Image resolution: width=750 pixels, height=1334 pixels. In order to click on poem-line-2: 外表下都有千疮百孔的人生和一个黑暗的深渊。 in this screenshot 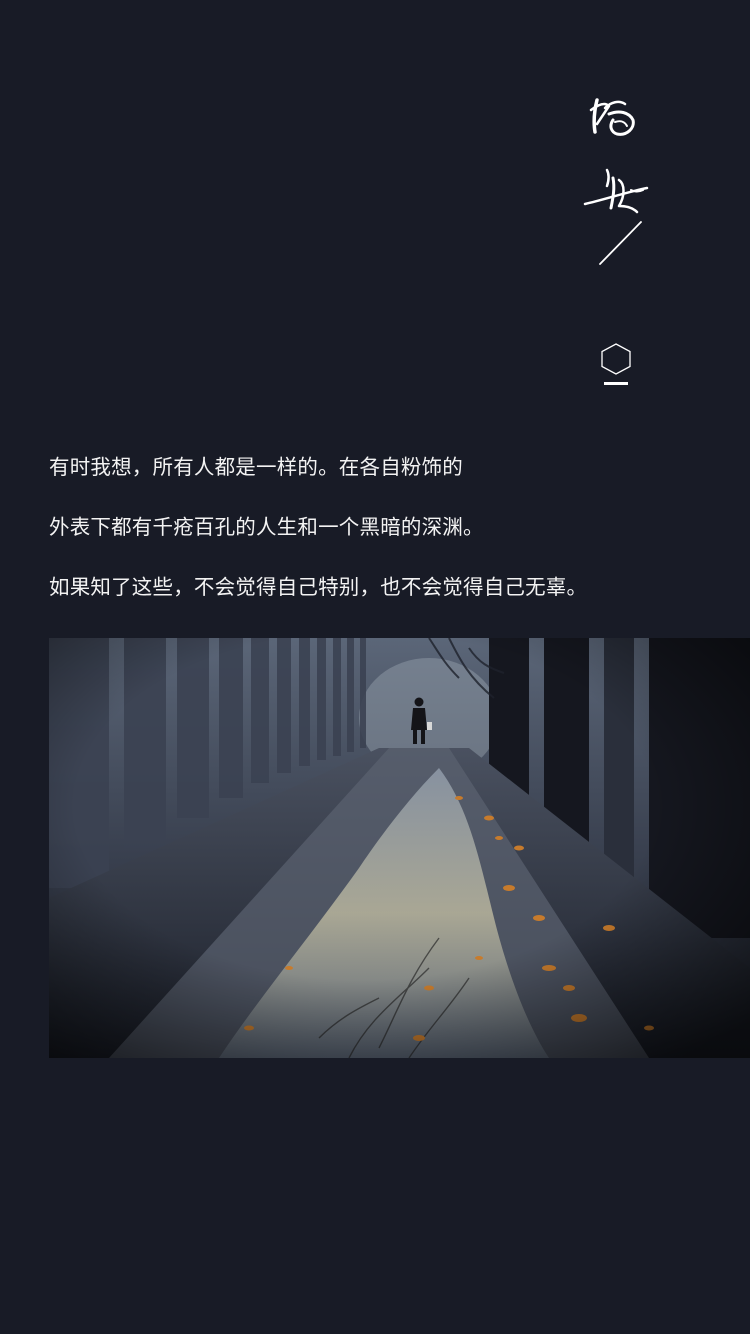, I will do `click(266, 527)`.